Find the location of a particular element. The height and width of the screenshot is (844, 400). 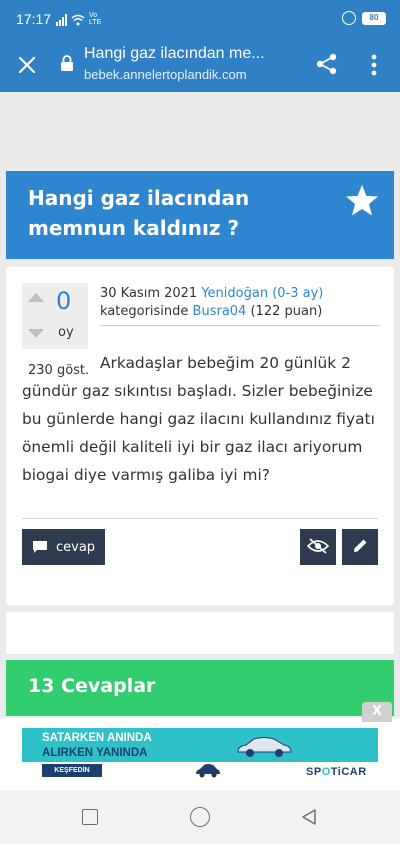

answer-button: cevap is located at coordinates (63, 547).